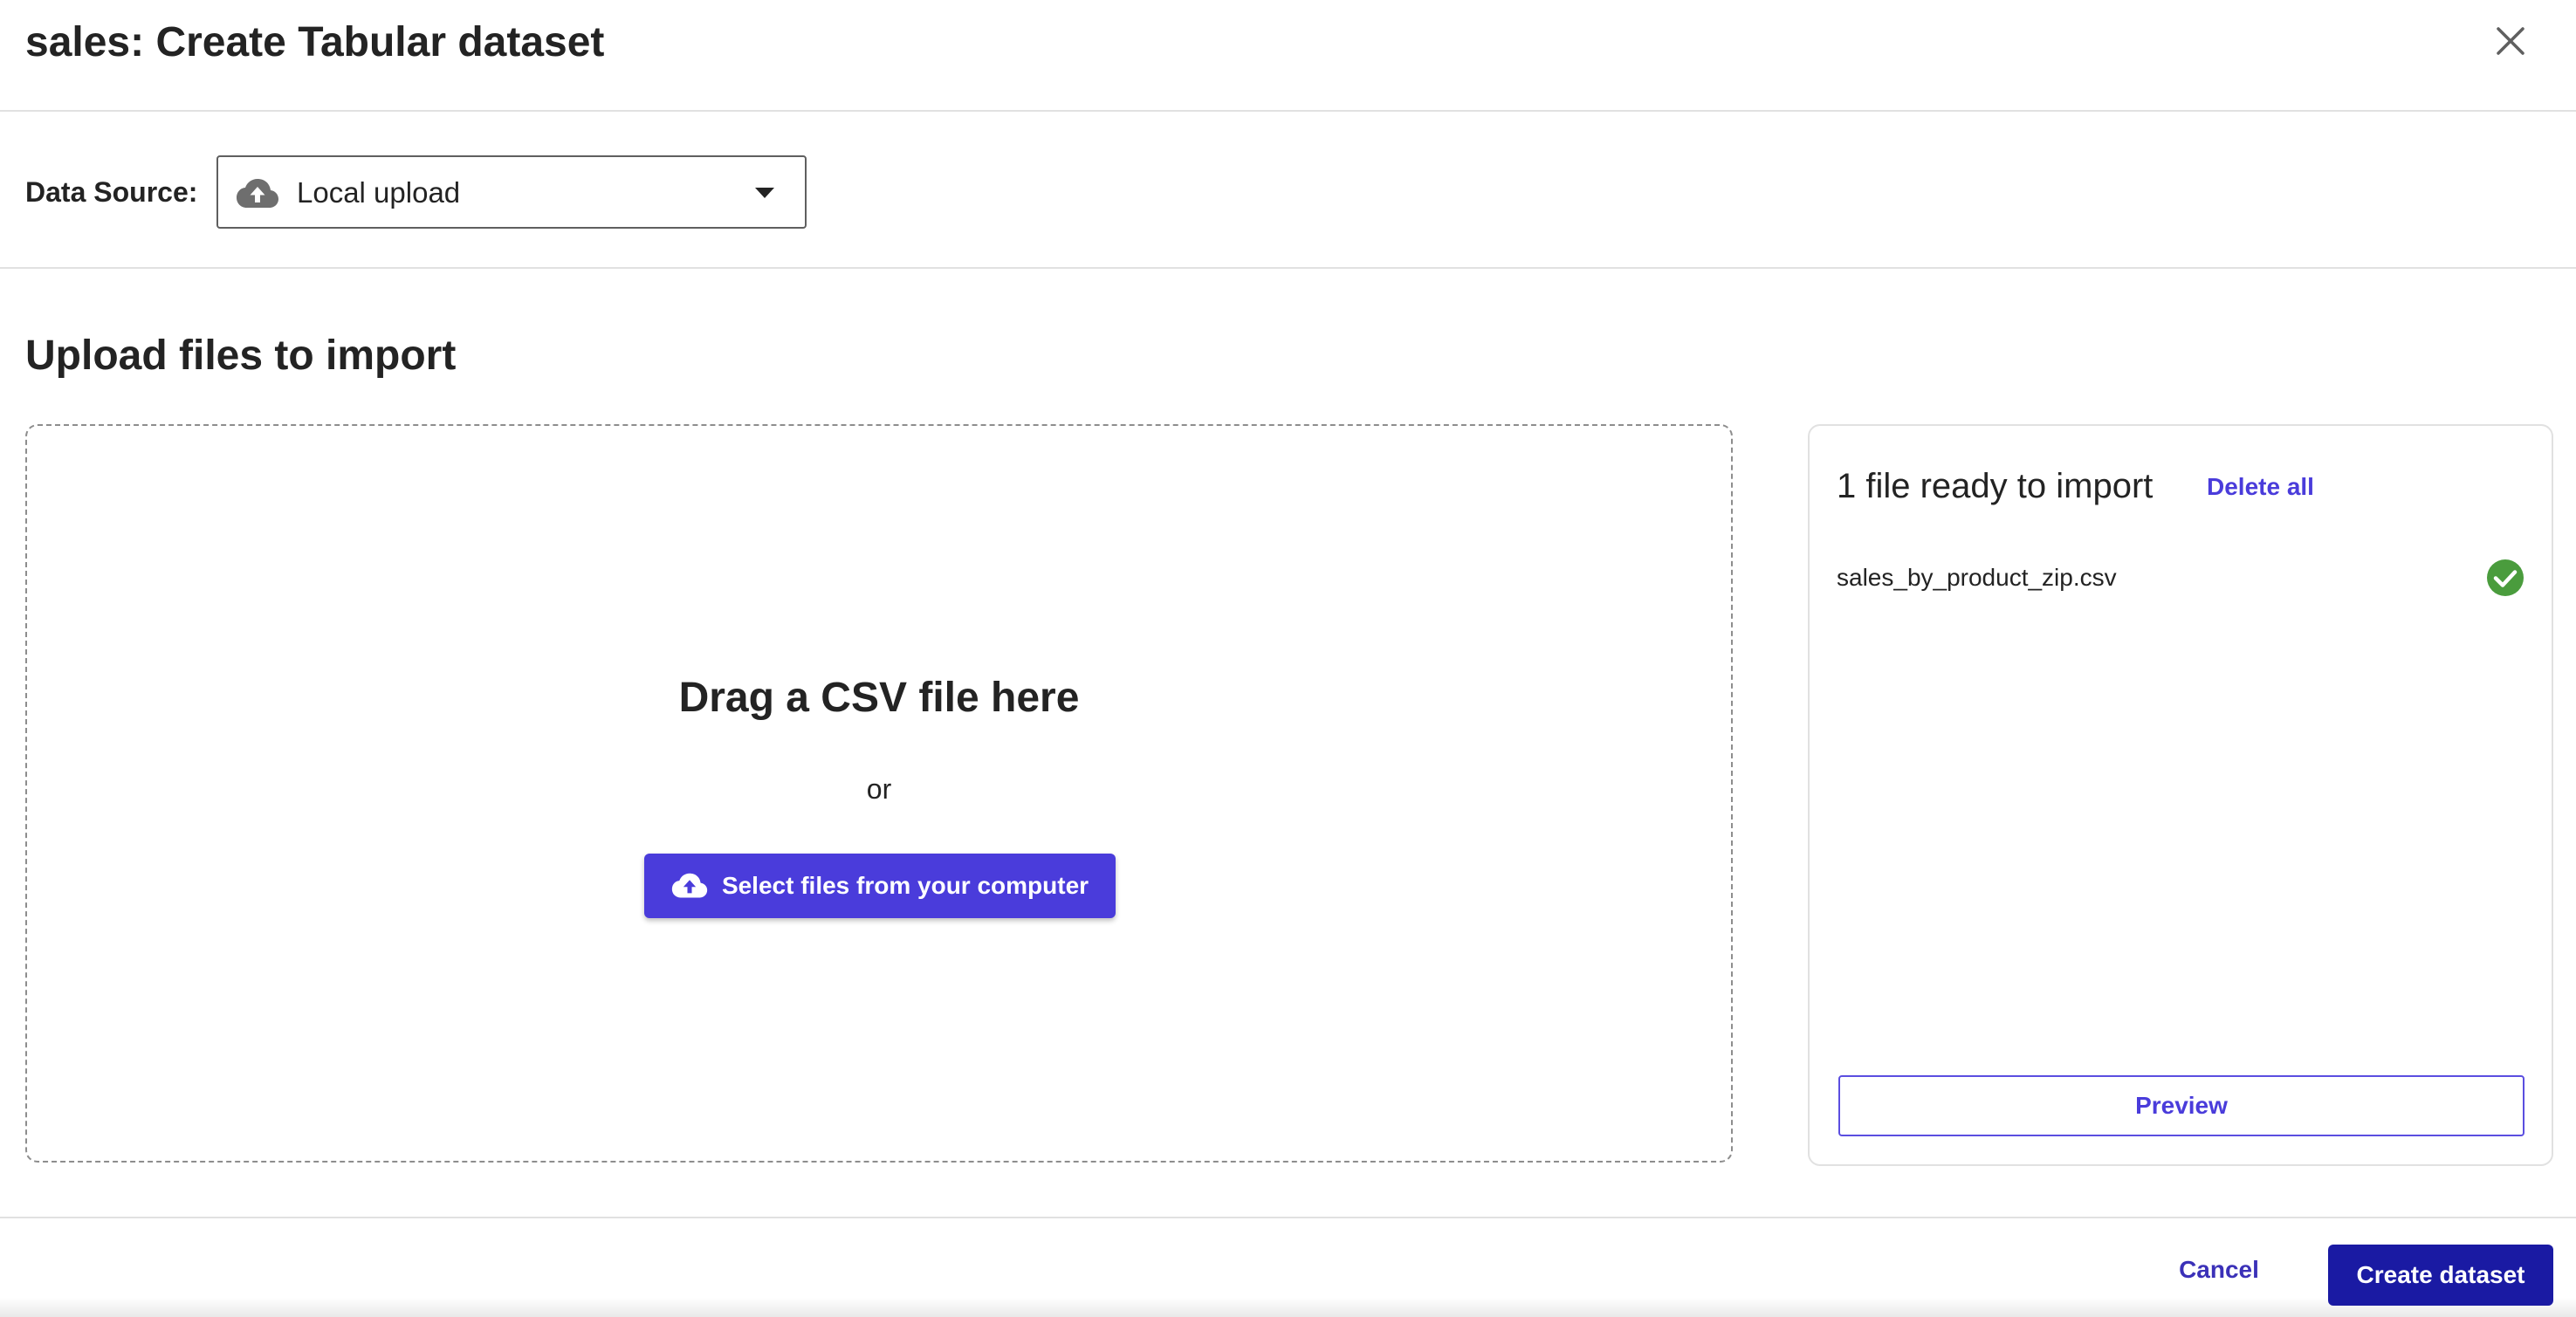 The width and height of the screenshot is (2576, 1317). What do you see at coordinates (879, 698) in the screenshot?
I see `drop-zone-title: Drag a CSV file here` at bounding box center [879, 698].